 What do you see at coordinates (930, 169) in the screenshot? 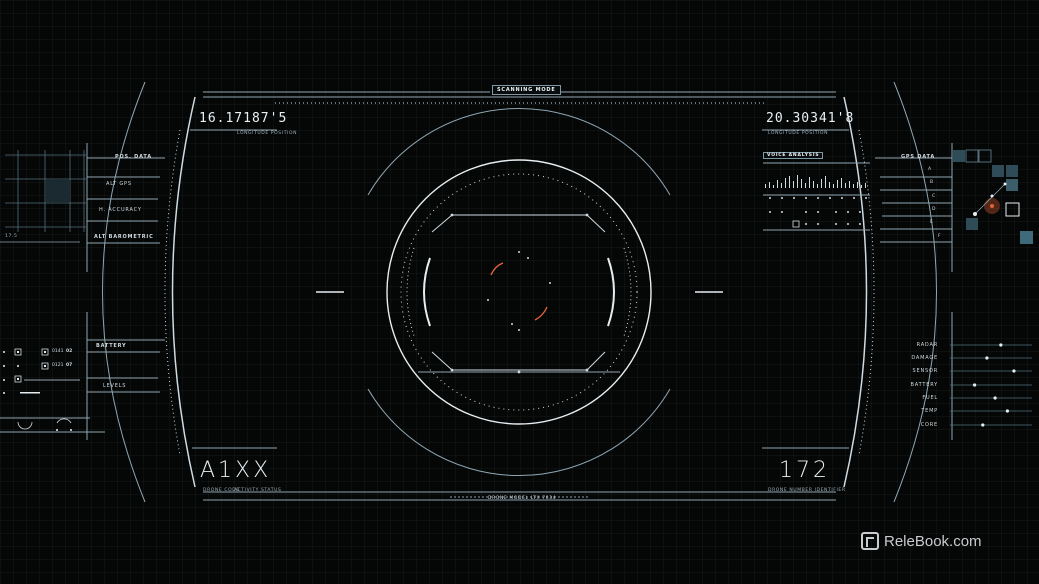
I see `gps-letter-a: A` at bounding box center [930, 169].